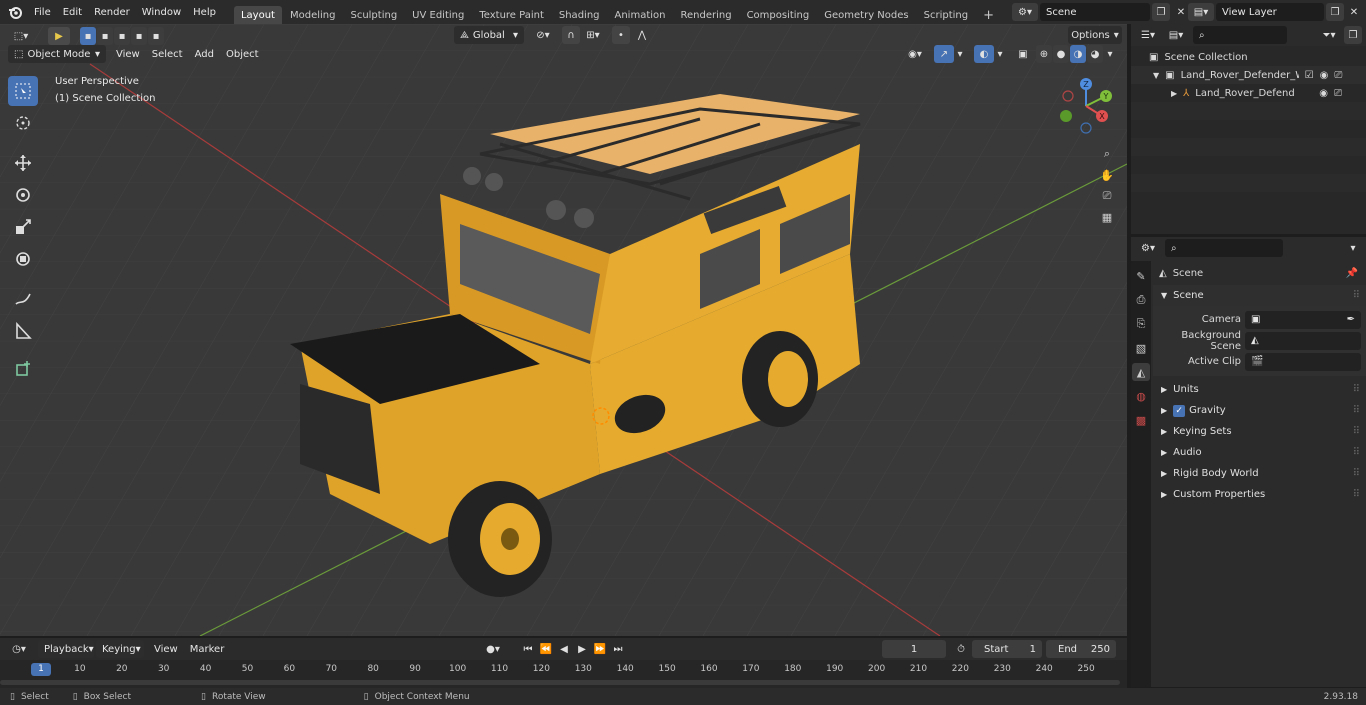 This screenshot has height=705, width=1366. I want to click on tab-modeling: Modeling, so click(313, 15).